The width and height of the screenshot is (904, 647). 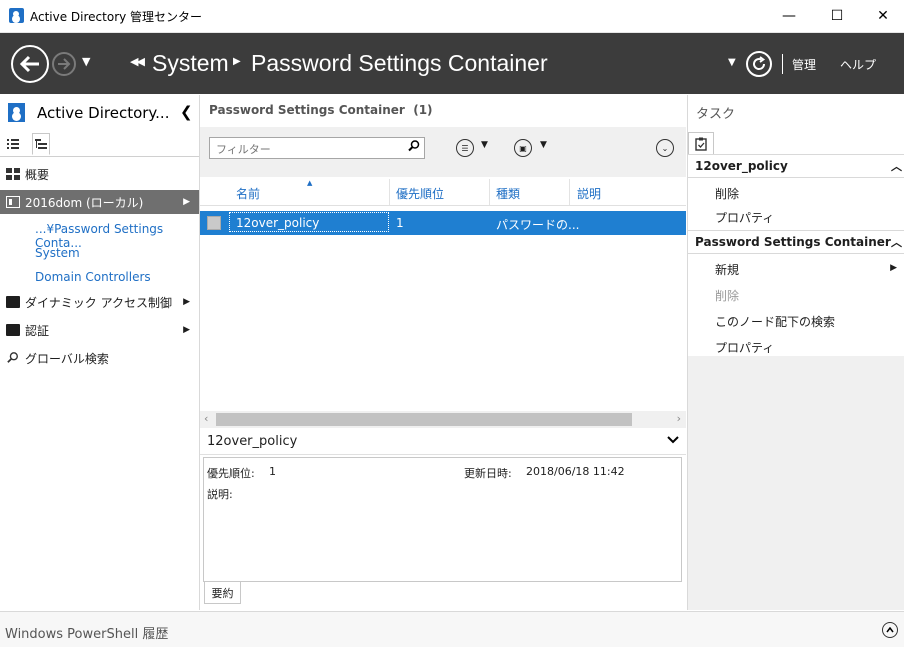 I want to click on history-dropdown-icon: ▼, so click(x=86, y=61).